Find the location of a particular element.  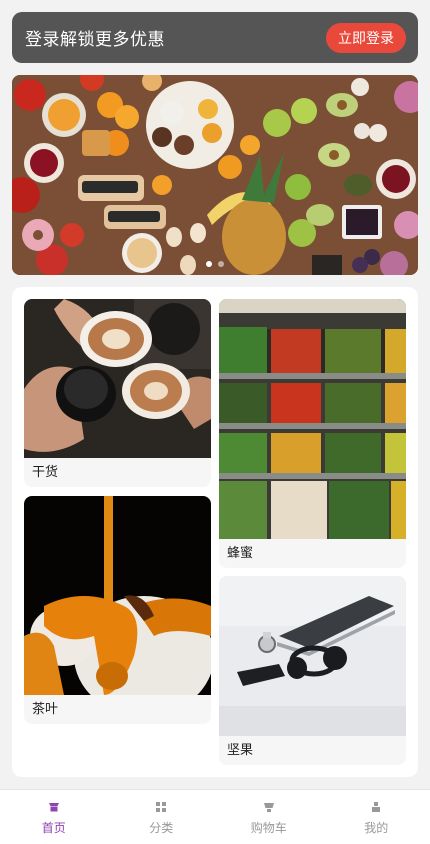

home-icon is located at coordinates (53, 807).